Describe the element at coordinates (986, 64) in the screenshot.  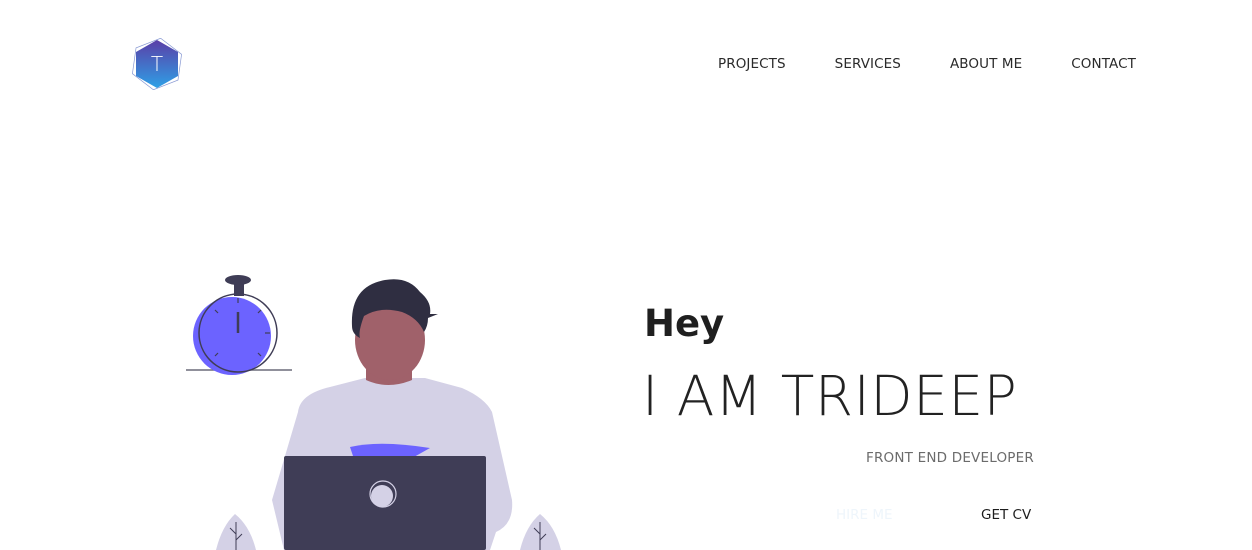
I see `nav-about-me: ABOUT ME` at that location.